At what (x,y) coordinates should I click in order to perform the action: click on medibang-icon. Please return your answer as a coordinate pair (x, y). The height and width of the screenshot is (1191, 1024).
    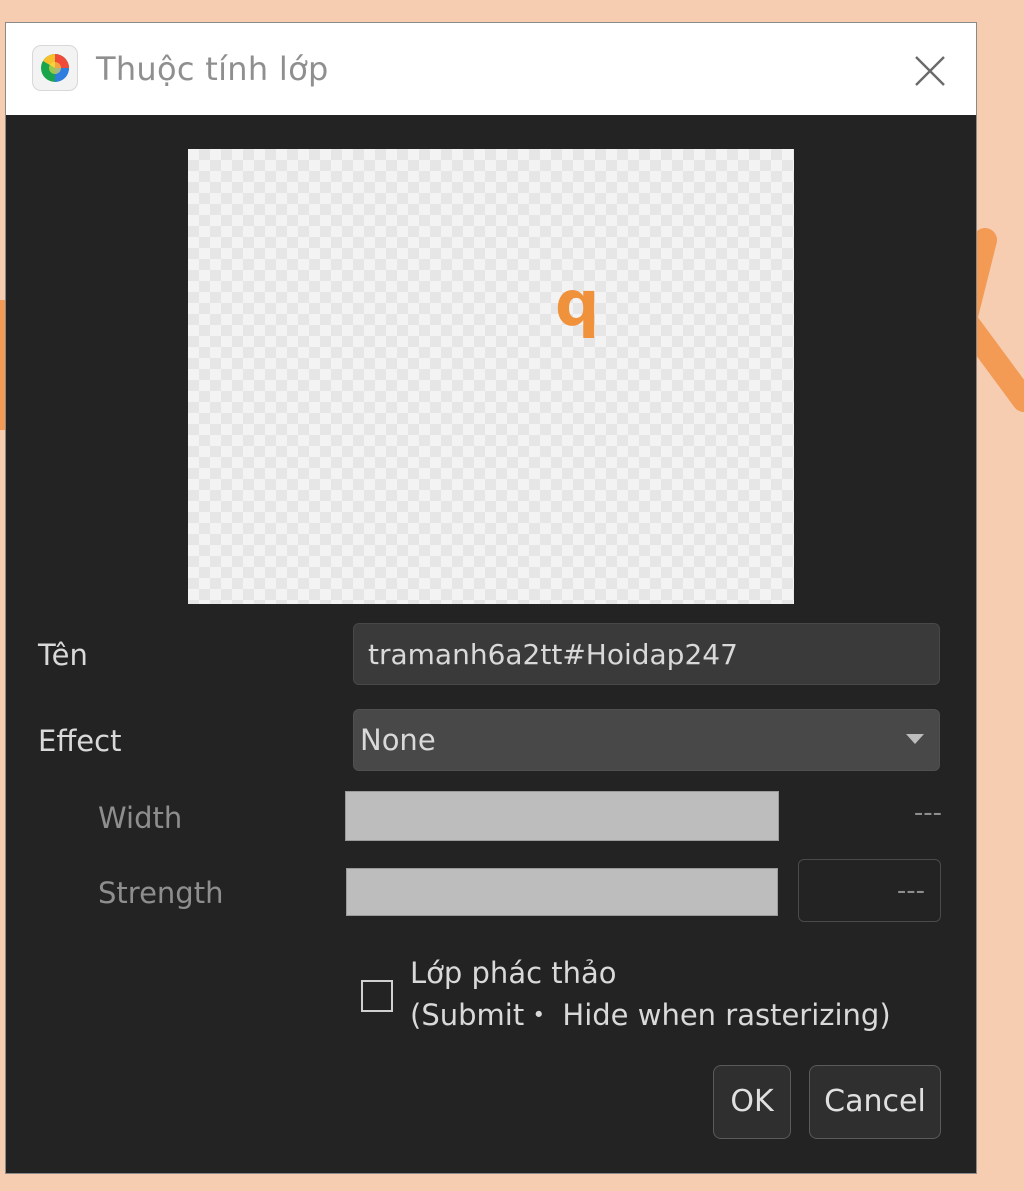
    Looking at the image, I should click on (55, 68).